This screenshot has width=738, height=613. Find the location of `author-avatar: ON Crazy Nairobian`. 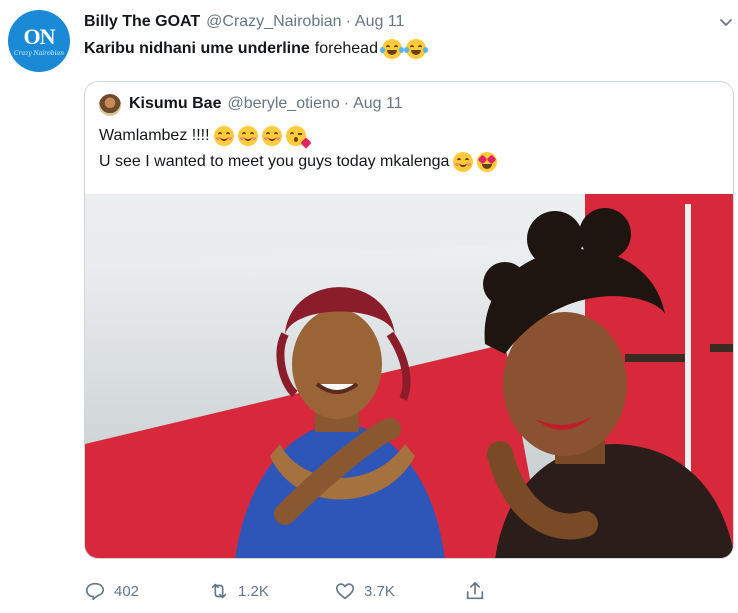

author-avatar: ON Crazy Nairobian is located at coordinates (39, 41).